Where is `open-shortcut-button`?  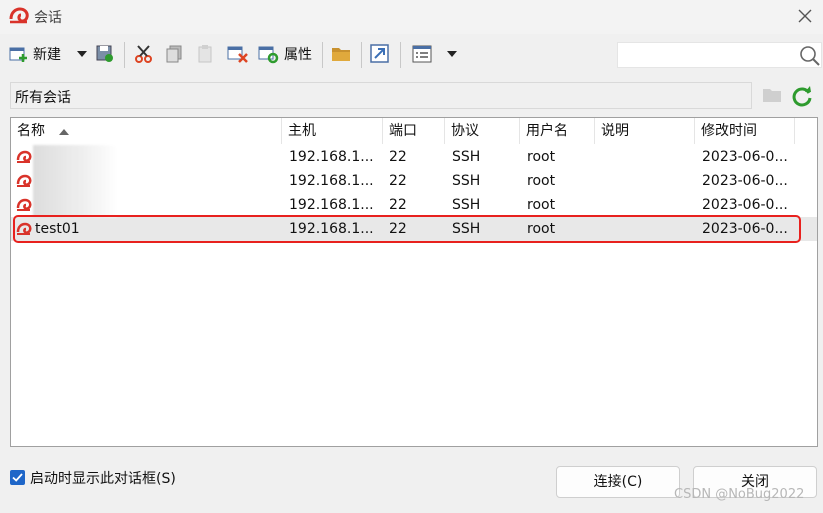 open-shortcut-button is located at coordinates (380, 54).